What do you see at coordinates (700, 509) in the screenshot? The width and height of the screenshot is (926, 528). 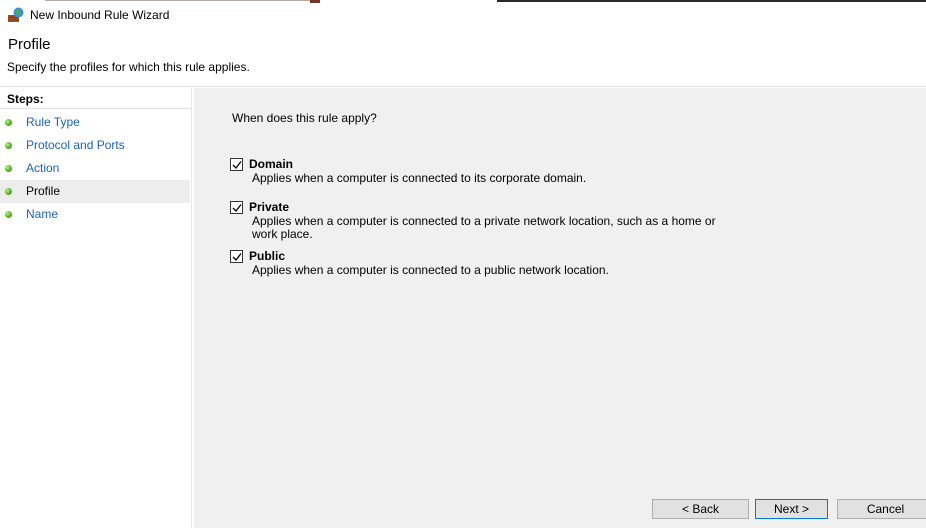 I see `back-button: < Back` at bounding box center [700, 509].